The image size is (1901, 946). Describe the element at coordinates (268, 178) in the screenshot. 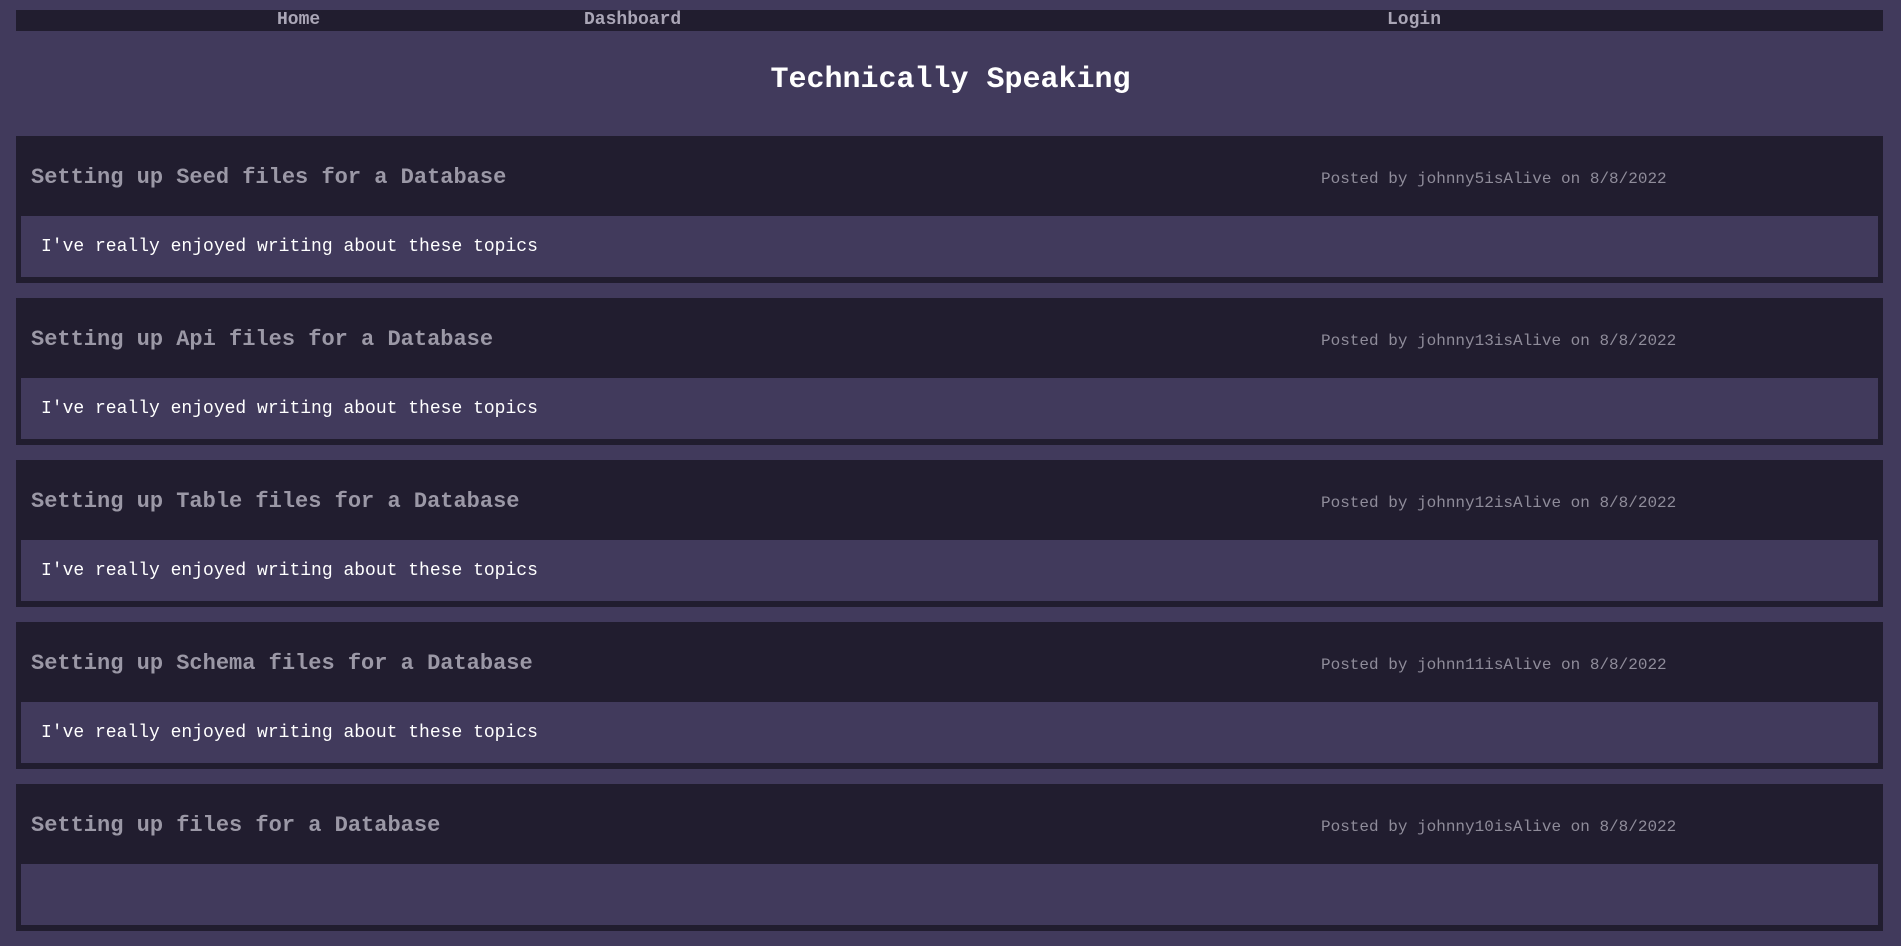

I see `post-title: Setting up Seed files for a Database` at that location.